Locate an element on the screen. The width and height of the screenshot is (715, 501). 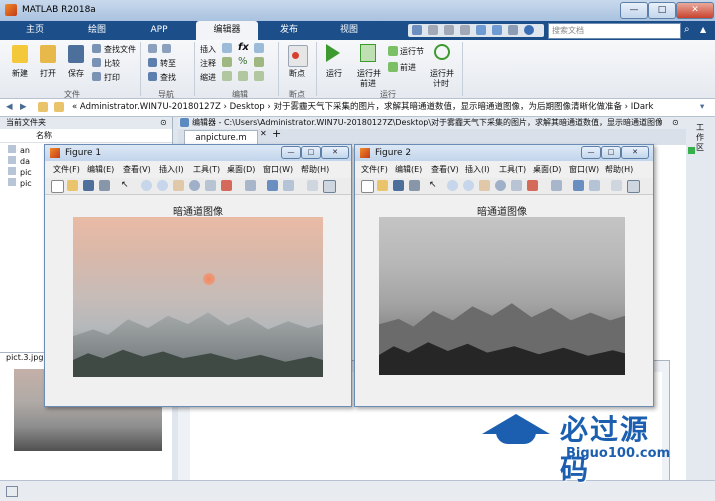
run-section-button: 运行节 is located at coordinates (412, 51).